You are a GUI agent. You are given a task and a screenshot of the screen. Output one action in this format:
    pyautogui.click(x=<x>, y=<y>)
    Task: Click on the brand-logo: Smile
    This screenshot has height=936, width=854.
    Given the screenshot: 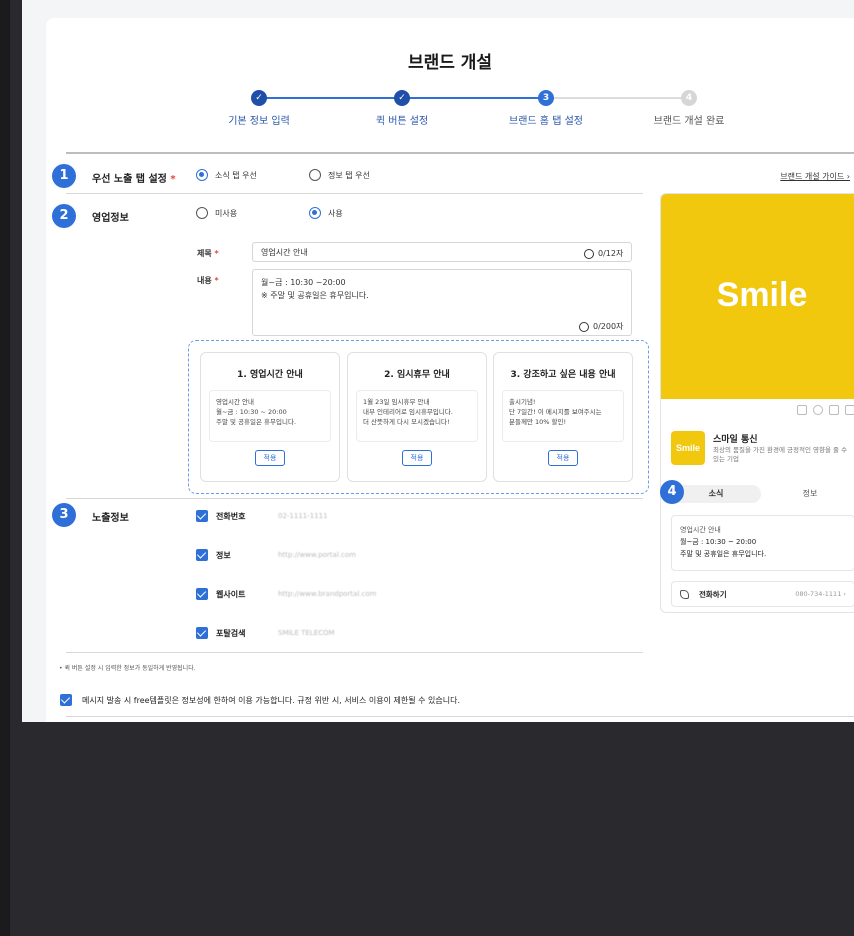 What is the action you would take?
    pyautogui.click(x=688, y=448)
    